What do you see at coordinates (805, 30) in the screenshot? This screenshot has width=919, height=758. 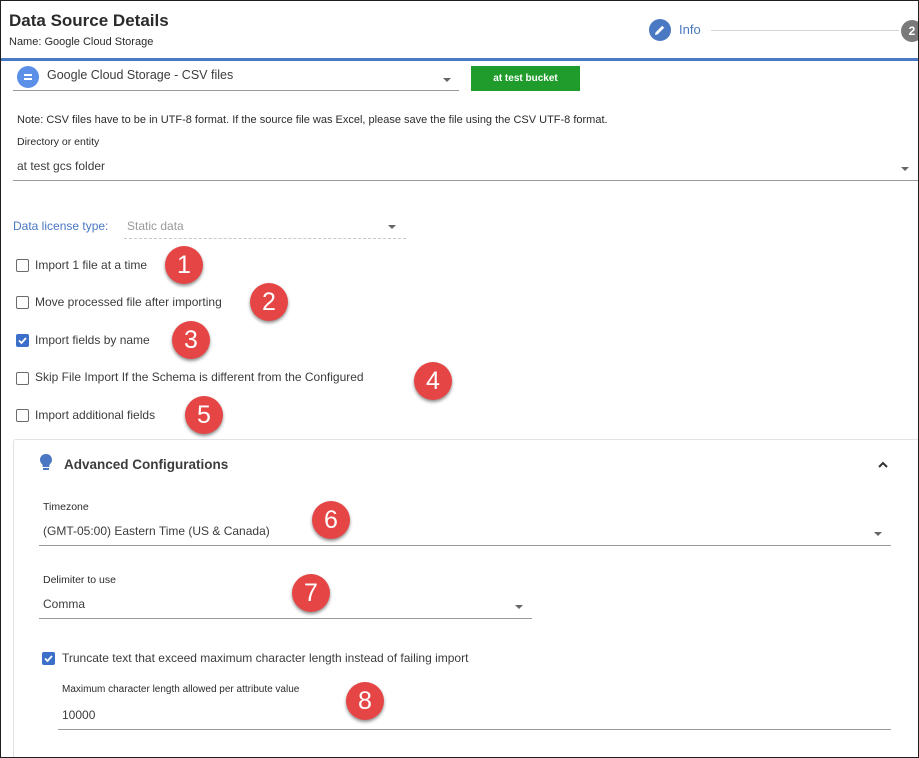 I see `stepper-connector` at bounding box center [805, 30].